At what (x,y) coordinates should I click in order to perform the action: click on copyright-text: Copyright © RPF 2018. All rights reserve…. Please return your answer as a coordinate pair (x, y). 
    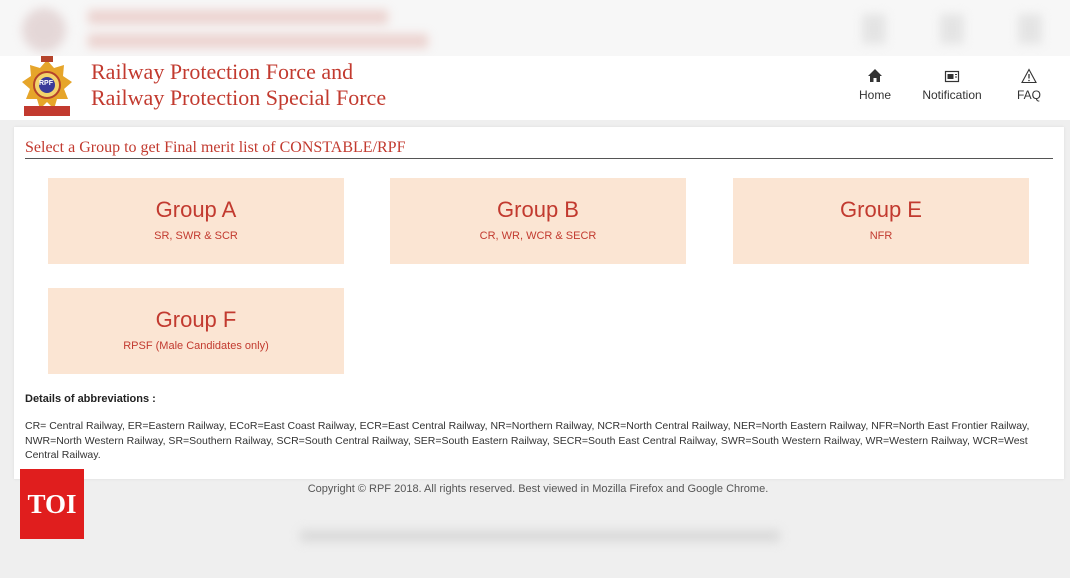
    Looking at the image, I should click on (538, 489).